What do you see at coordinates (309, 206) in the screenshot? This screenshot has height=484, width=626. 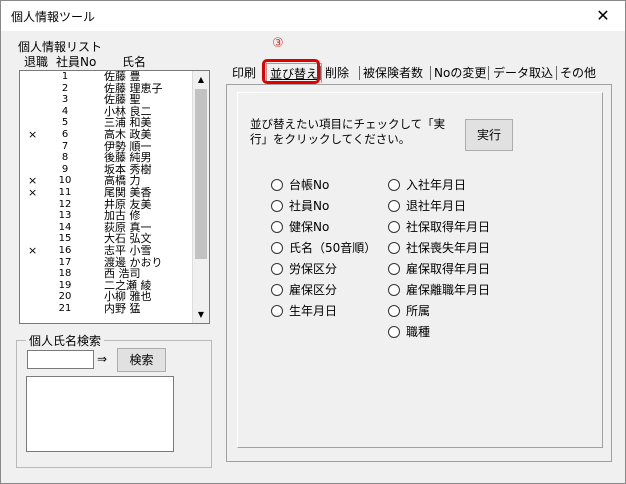 I see `sort-option-label: 社員No` at bounding box center [309, 206].